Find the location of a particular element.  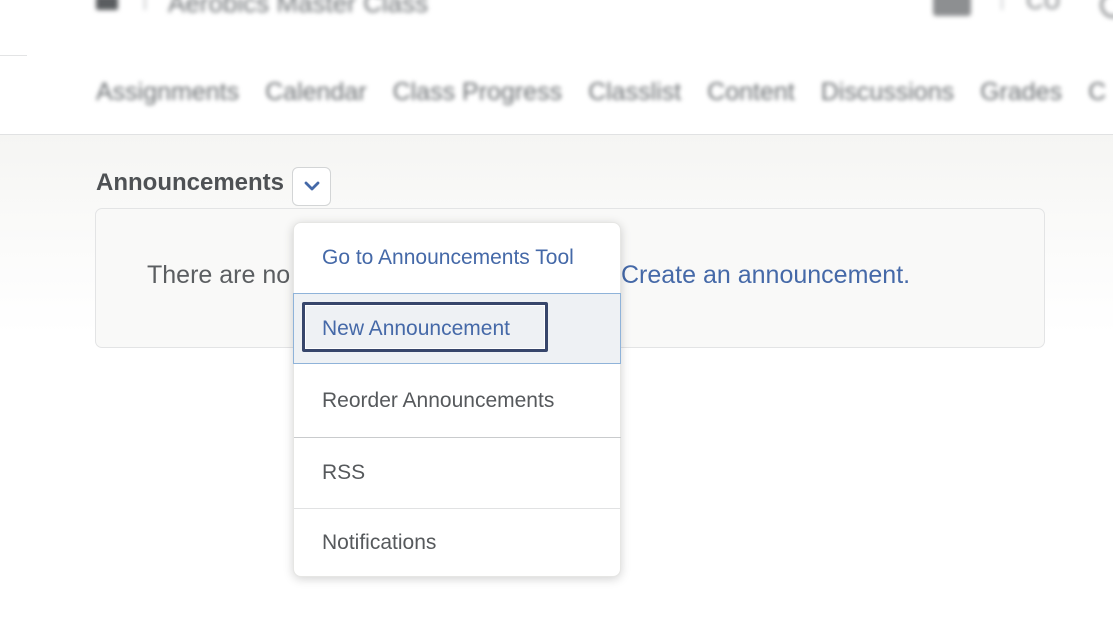

widget-header: Announcements is located at coordinates (190, 183).